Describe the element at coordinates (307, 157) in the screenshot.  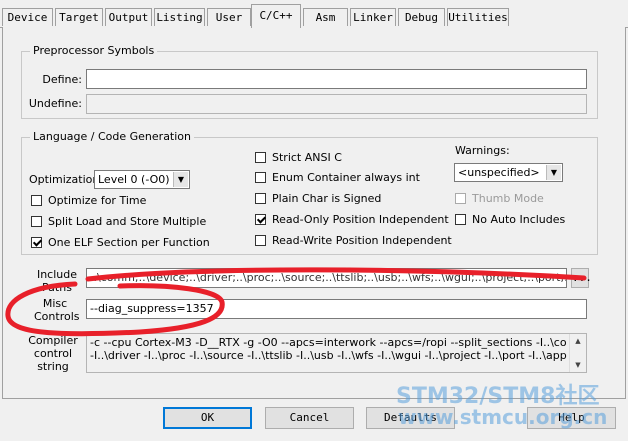
I see `strict-ansi-label: Strict ANSI C` at that location.